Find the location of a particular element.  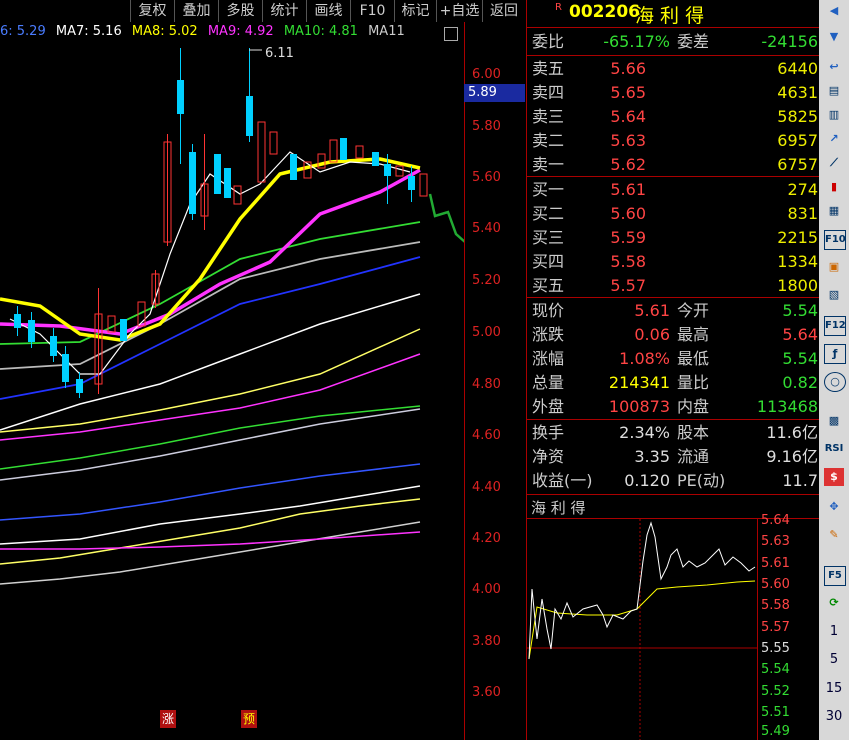

weicha-label: 委差 is located at coordinates (693, 41).